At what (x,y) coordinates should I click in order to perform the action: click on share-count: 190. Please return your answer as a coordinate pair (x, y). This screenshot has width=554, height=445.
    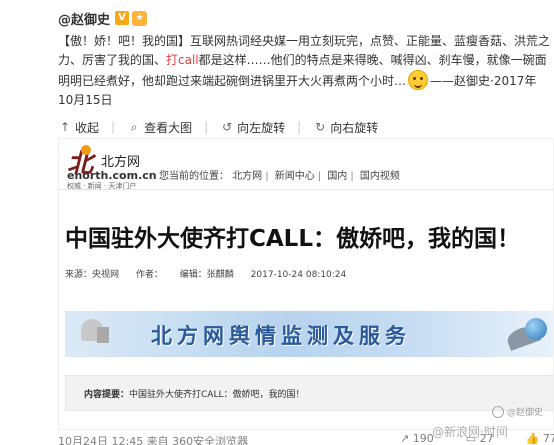
    Looking at the image, I should click on (423, 438).